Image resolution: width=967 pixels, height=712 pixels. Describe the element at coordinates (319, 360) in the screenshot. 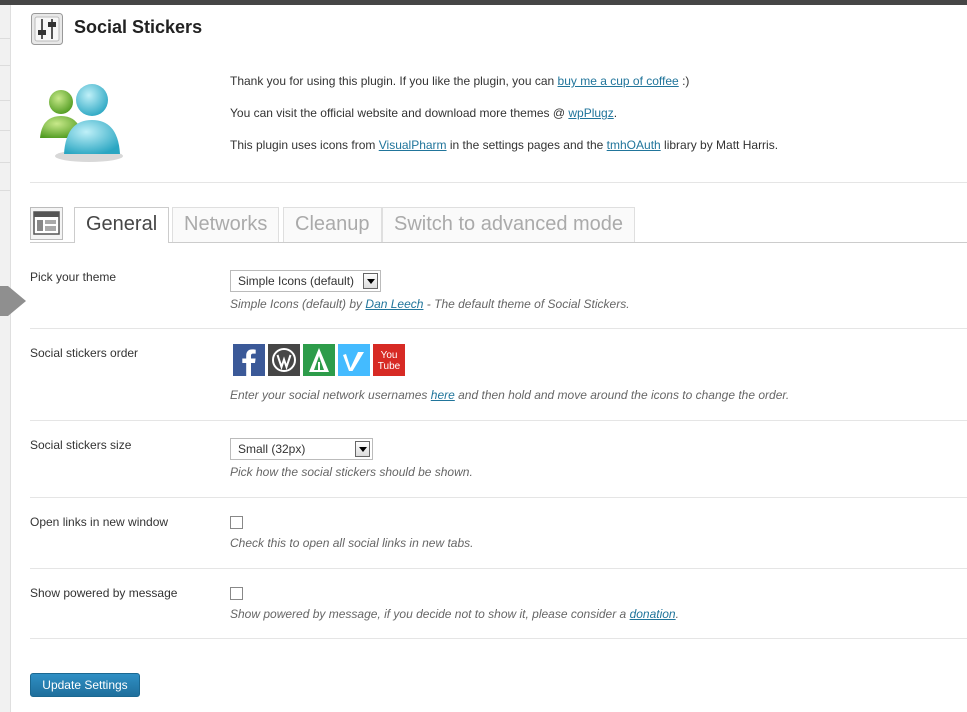

I see `foursquare-icon` at that location.